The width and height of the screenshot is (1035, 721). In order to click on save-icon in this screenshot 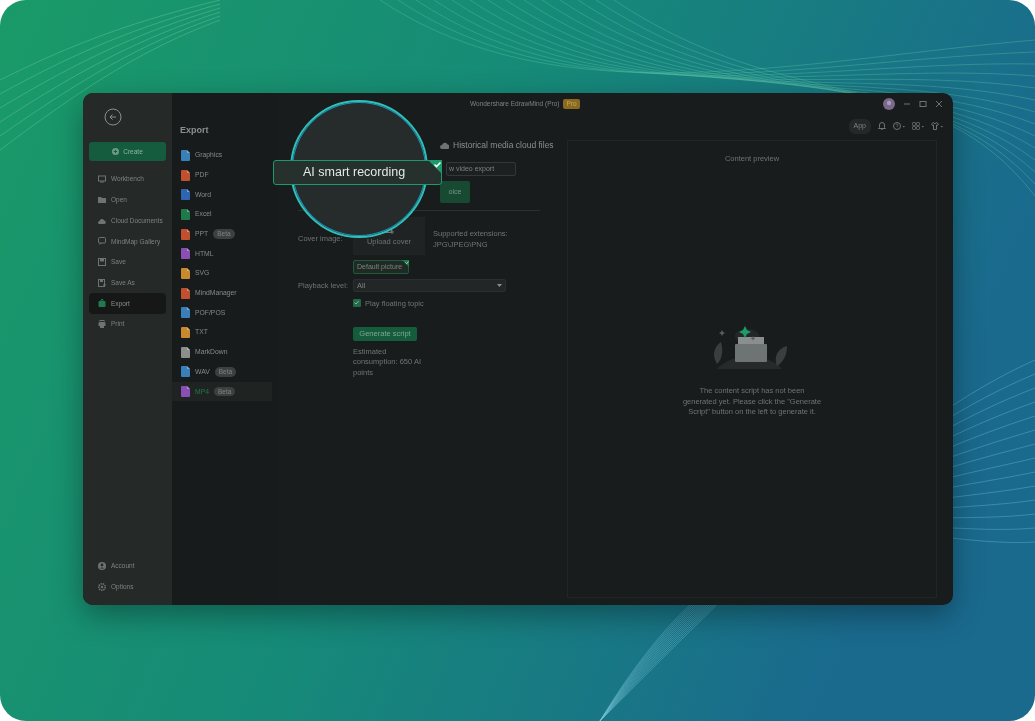, I will do `click(102, 262)`.